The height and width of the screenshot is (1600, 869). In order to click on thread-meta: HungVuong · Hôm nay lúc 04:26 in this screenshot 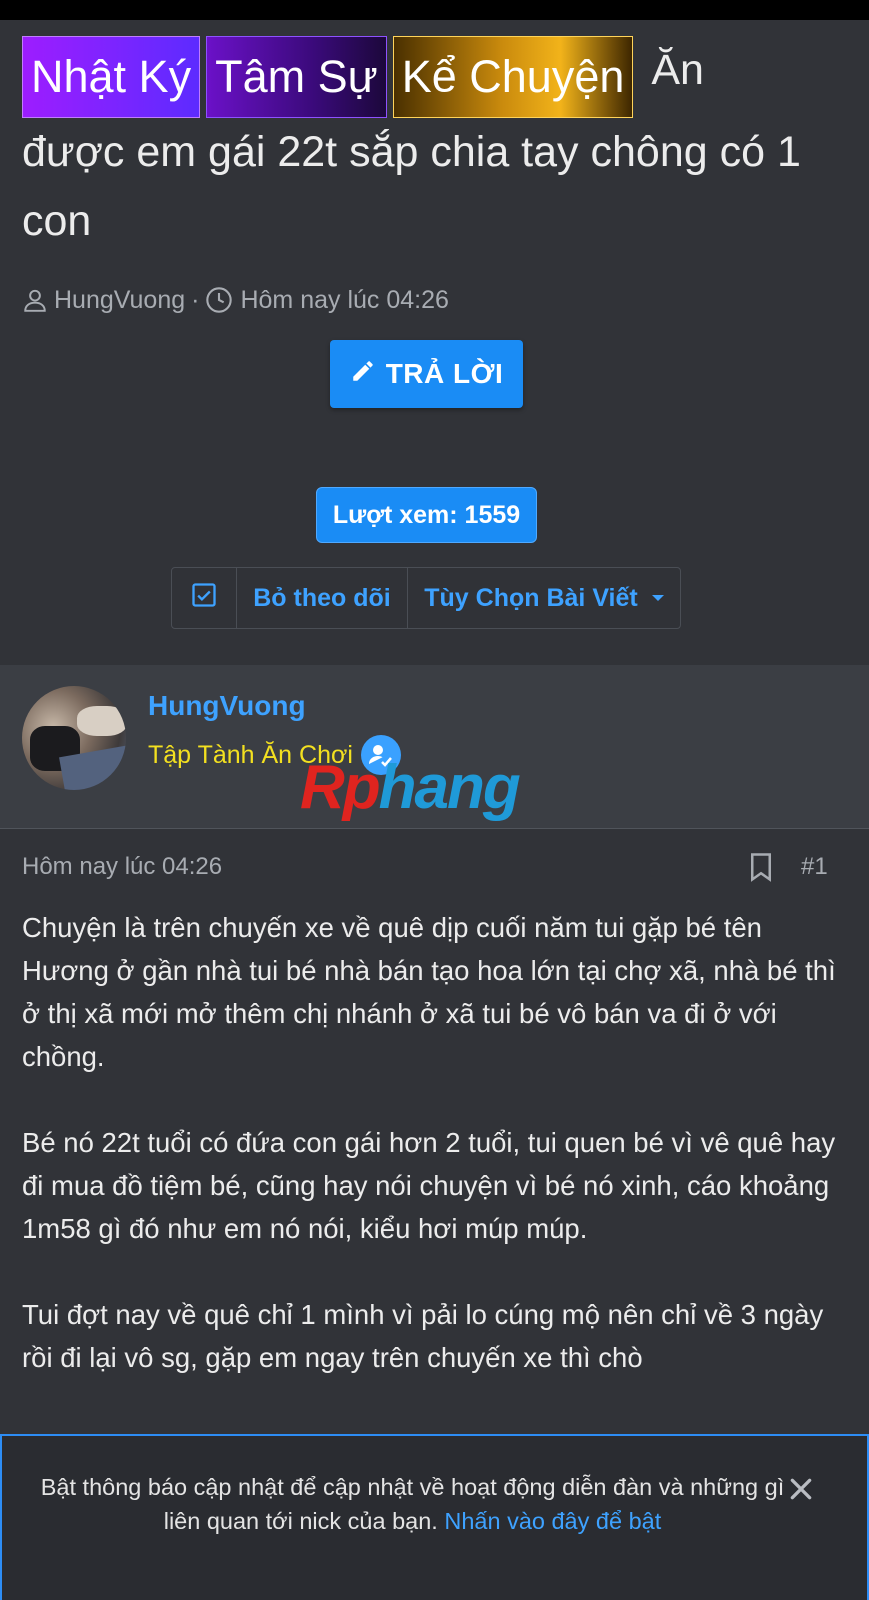, I will do `click(235, 300)`.